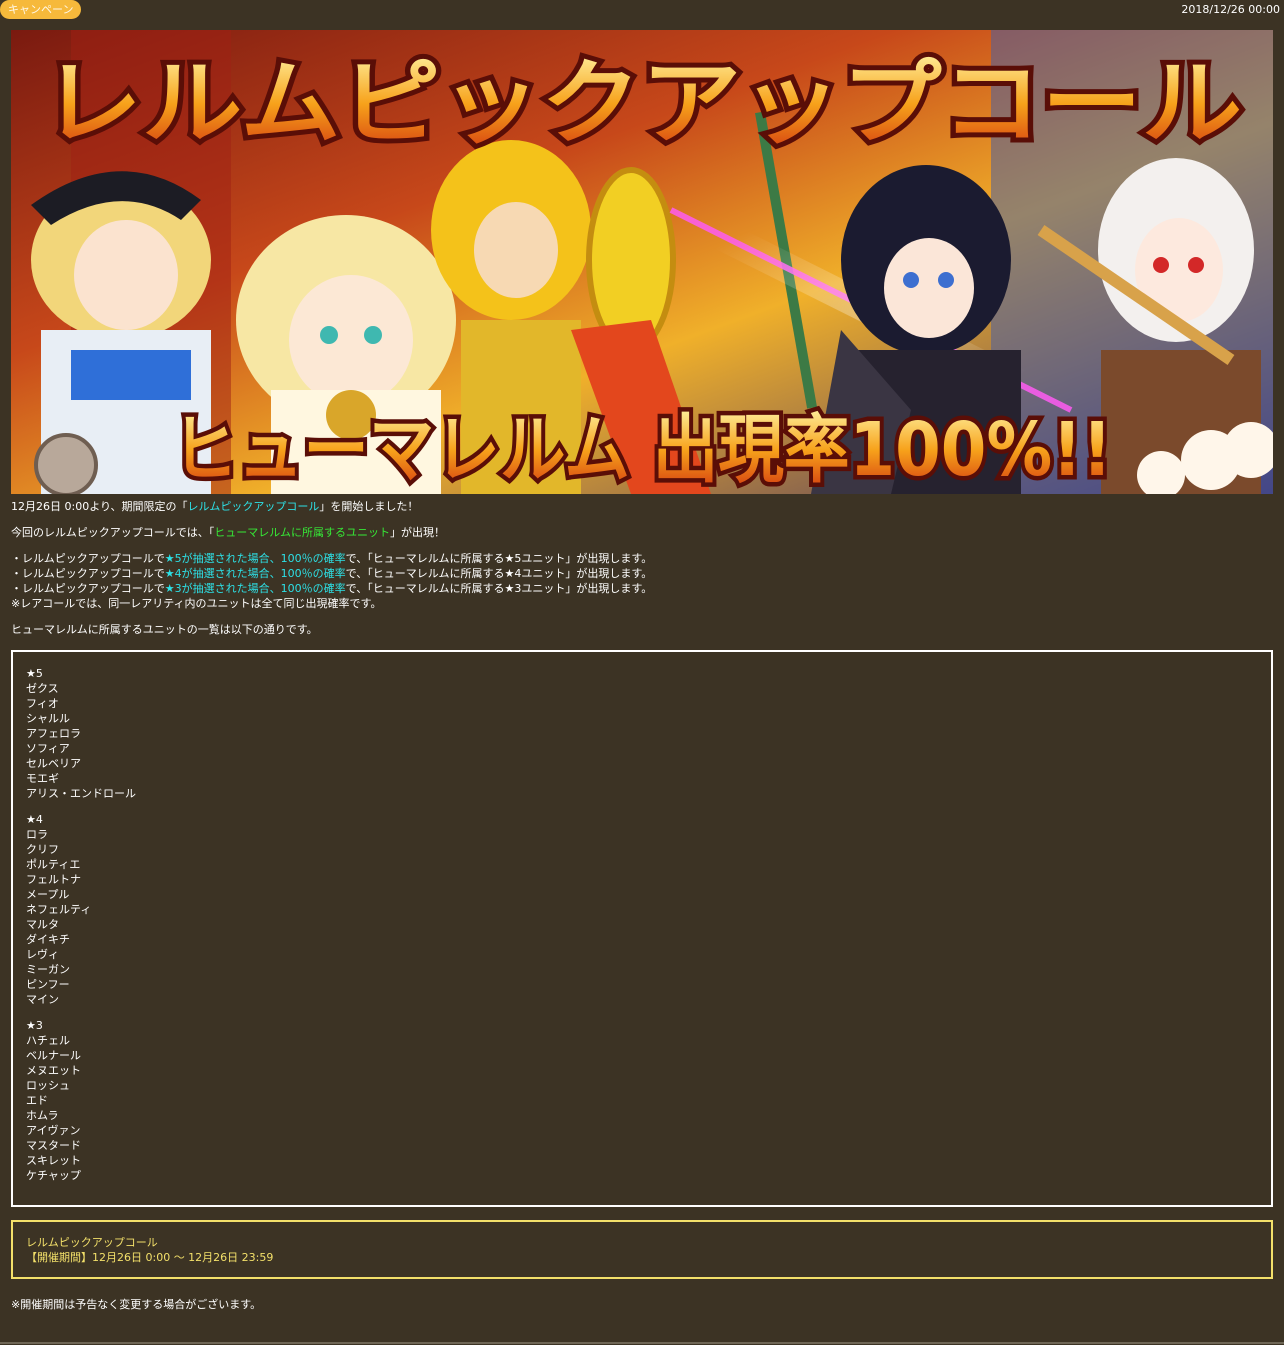 This screenshot has height=1345, width=1284. Describe the element at coordinates (48, 894) in the screenshot. I see `unit-name: メープル` at that location.